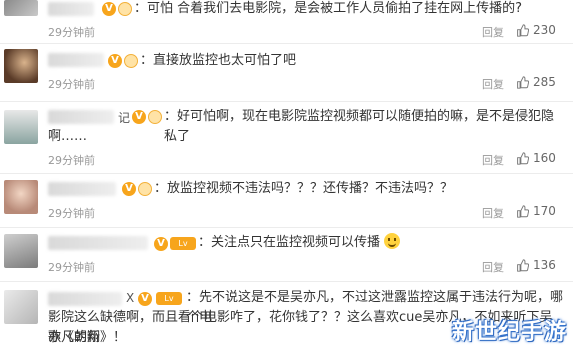 Image resolution: width=573 pixels, height=348 pixels. What do you see at coordinates (289, 242) in the screenshot?
I see `comment-text-body: ：关注点只在监控视频可以传播` at bounding box center [289, 242].